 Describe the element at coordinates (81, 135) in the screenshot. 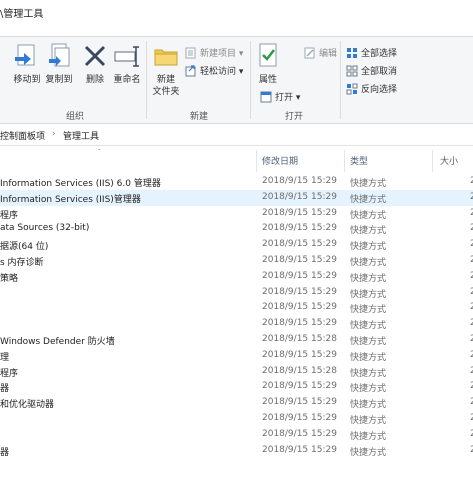

I see `breadcrumb-admin-tools: 管理工具` at that location.